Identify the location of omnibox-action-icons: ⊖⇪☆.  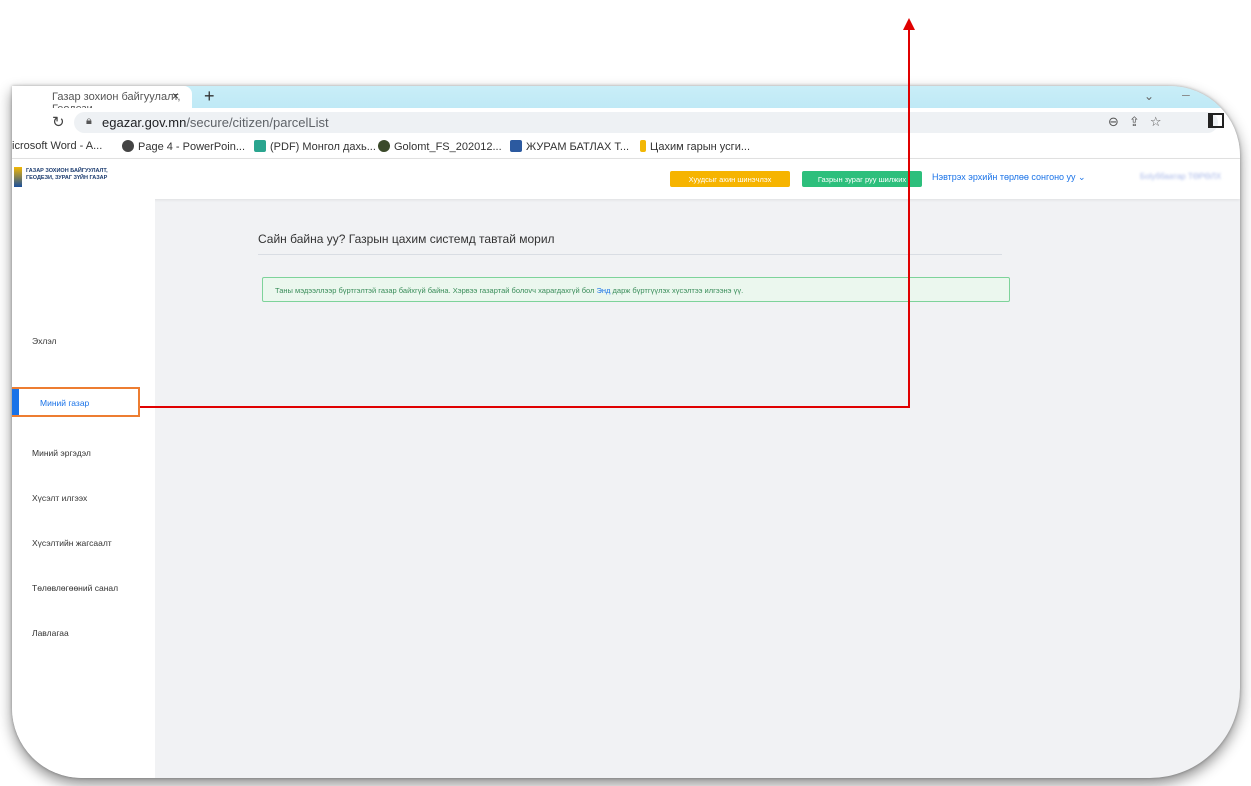
(1139, 122).